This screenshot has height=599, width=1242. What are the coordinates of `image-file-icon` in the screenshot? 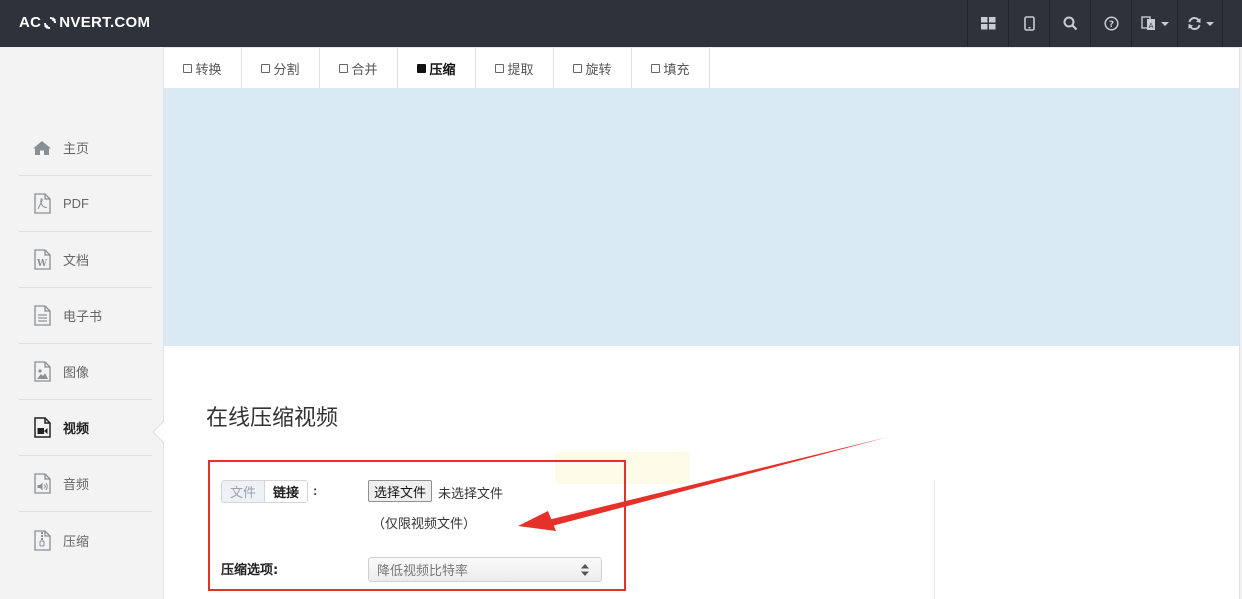 It's located at (41, 371).